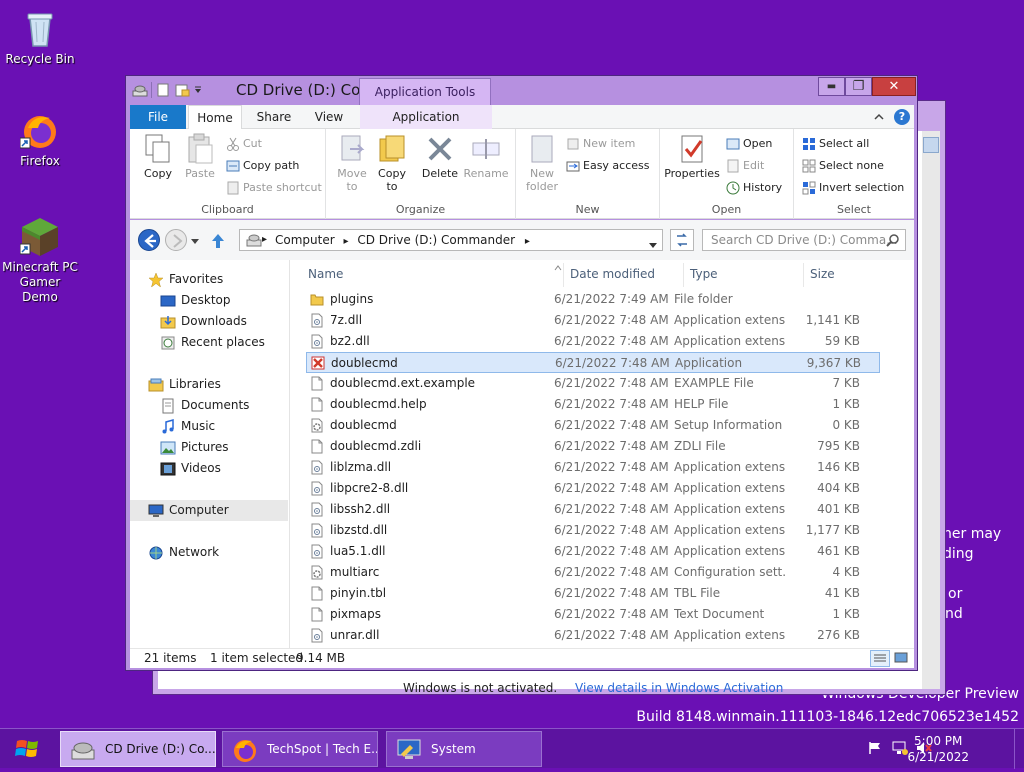 This screenshot has height=772, width=1024. Describe the element at coordinates (692, 156) in the screenshot. I see `properties-button: Properties` at that location.